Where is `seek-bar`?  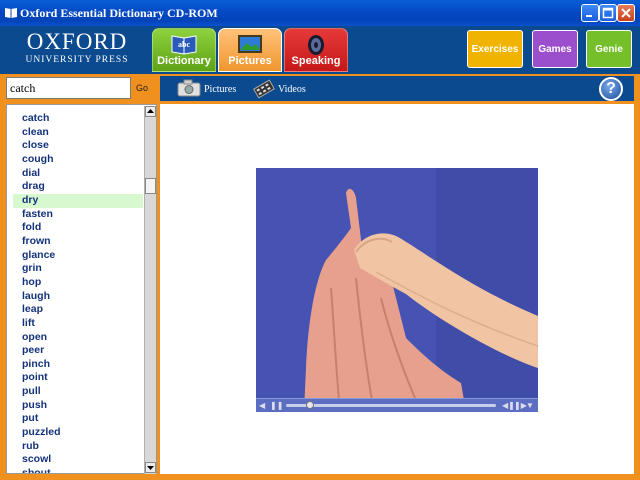 seek-bar is located at coordinates (391, 405).